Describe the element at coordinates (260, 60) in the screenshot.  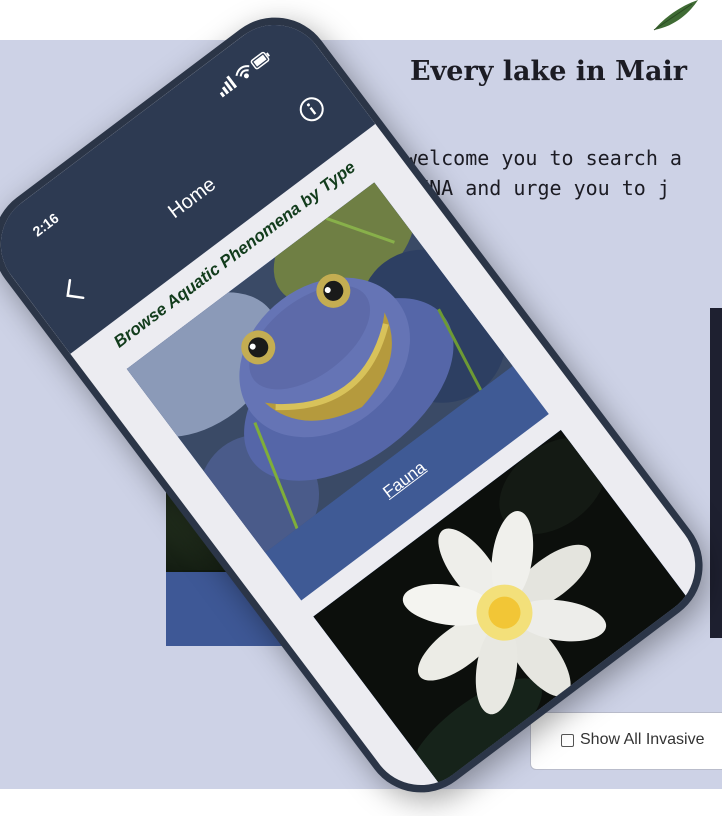
I see `battery-icon` at that location.